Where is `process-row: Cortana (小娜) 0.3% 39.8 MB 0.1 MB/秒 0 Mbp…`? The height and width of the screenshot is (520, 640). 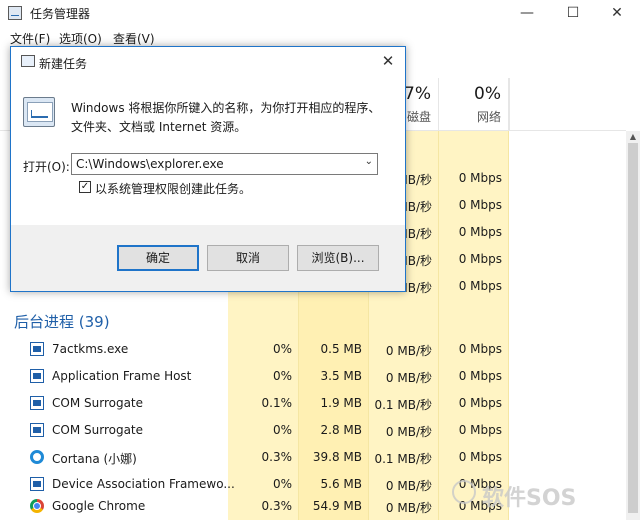
process-row: Cortana (小娜) 0.3% 39.8 MB 0.1 MB/秒 0 Mbp… is located at coordinates (313, 457).